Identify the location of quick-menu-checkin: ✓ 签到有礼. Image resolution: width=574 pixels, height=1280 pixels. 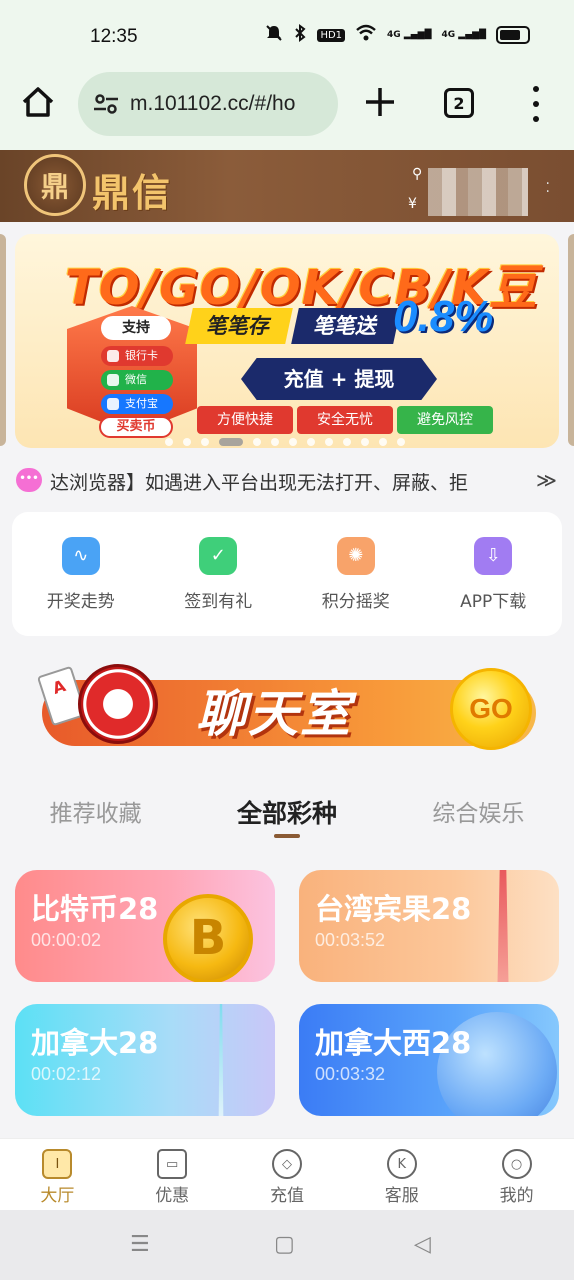
(218, 574).